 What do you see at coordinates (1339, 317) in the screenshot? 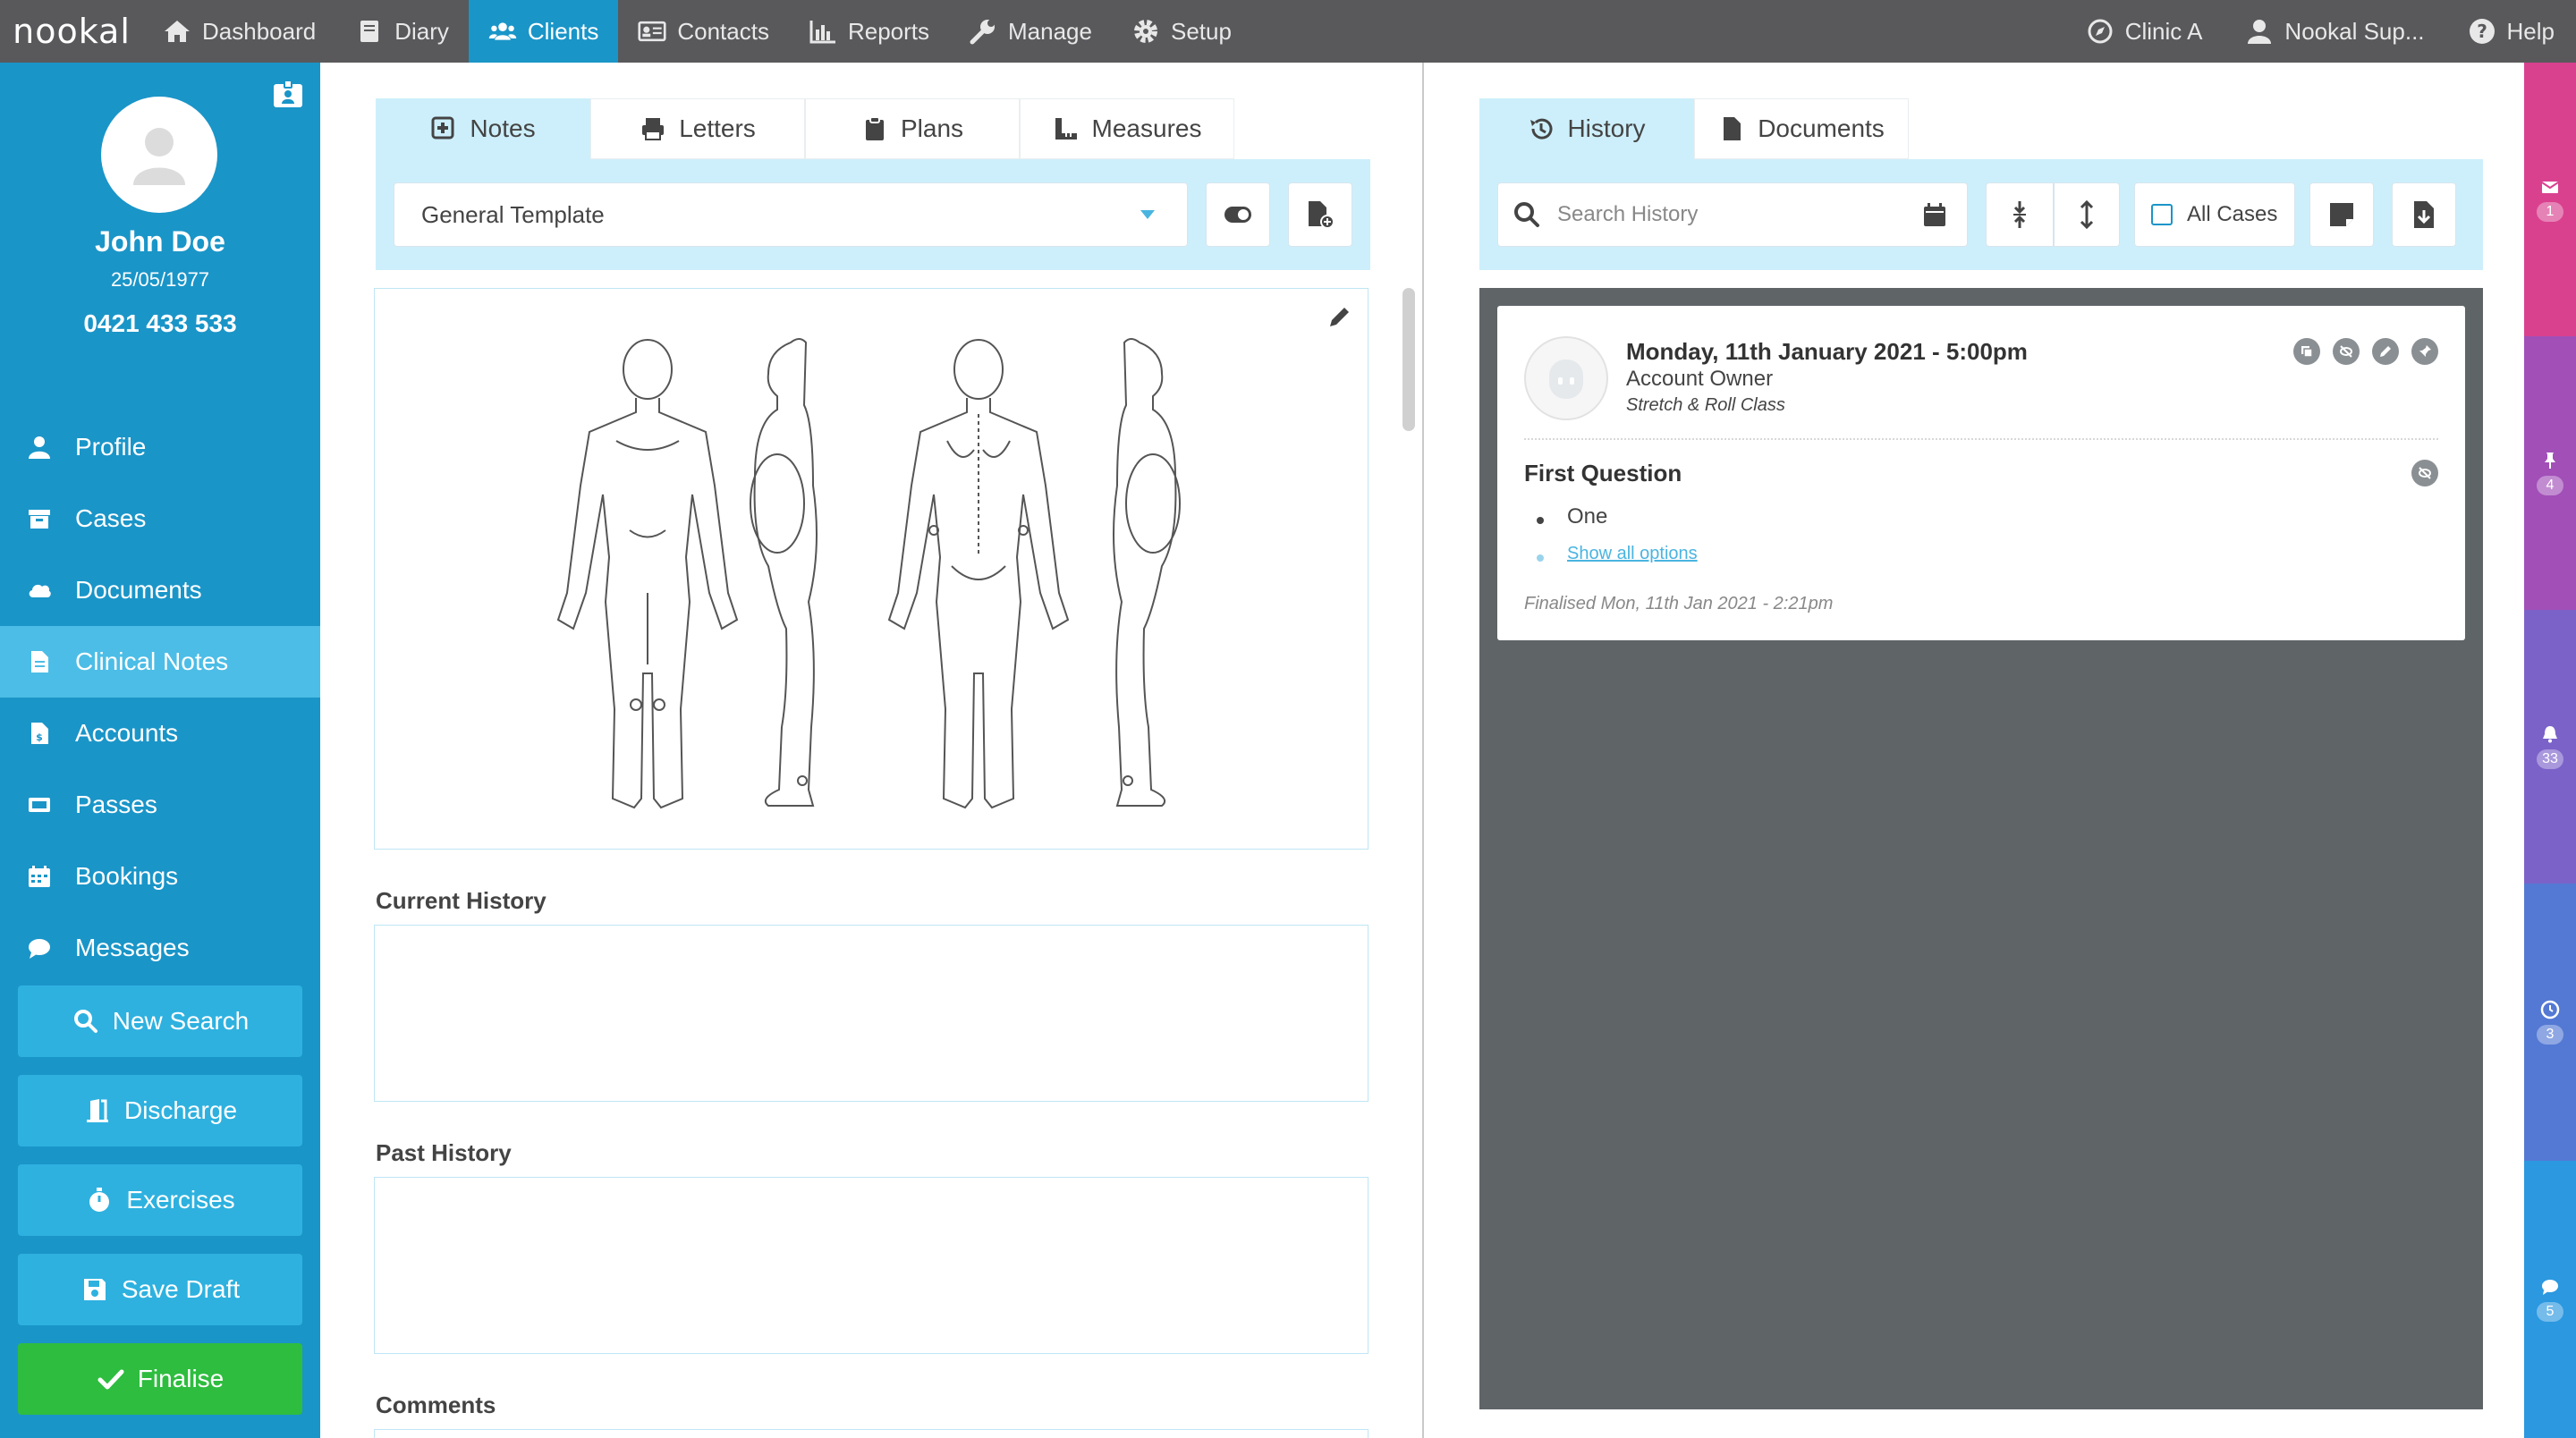
I see `pencil-icon` at bounding box center [1339, 317].